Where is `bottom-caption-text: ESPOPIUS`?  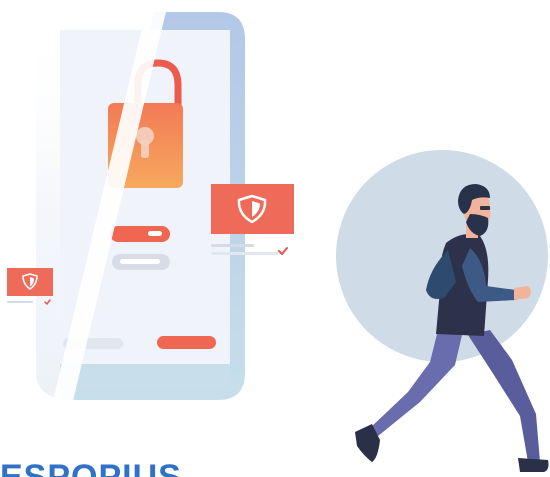 bottom-caption-text: ESPOPIUS is located at coordinates (91, 467).